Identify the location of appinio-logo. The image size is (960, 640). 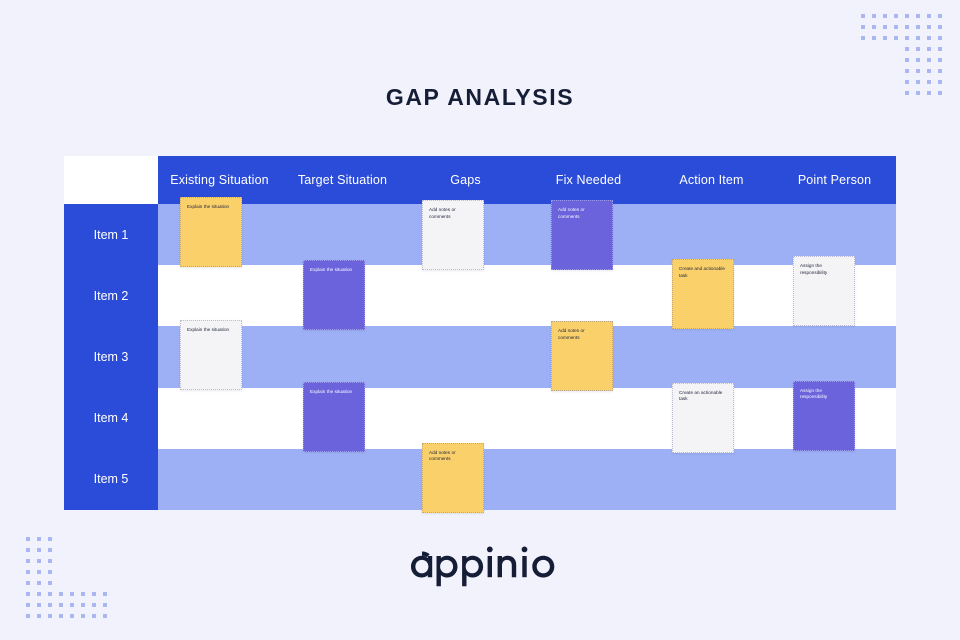
(480, 568).